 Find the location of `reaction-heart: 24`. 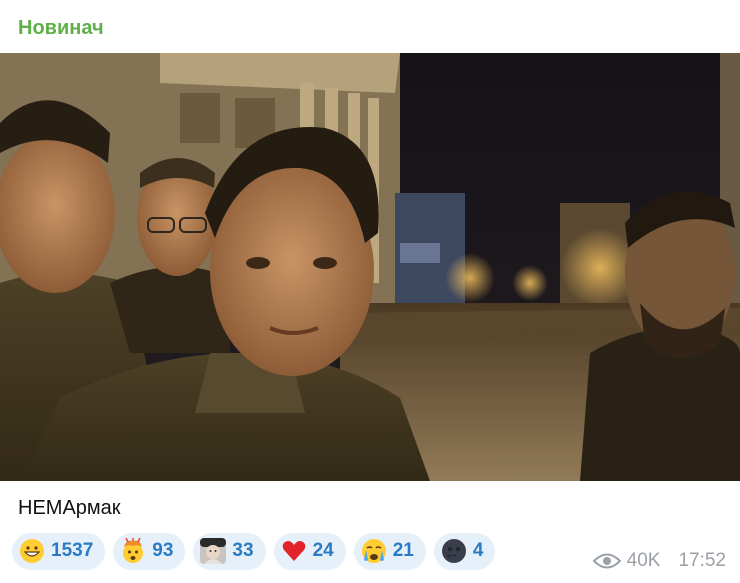

reaction-heart: 24 is located at coordinates (309, 551).